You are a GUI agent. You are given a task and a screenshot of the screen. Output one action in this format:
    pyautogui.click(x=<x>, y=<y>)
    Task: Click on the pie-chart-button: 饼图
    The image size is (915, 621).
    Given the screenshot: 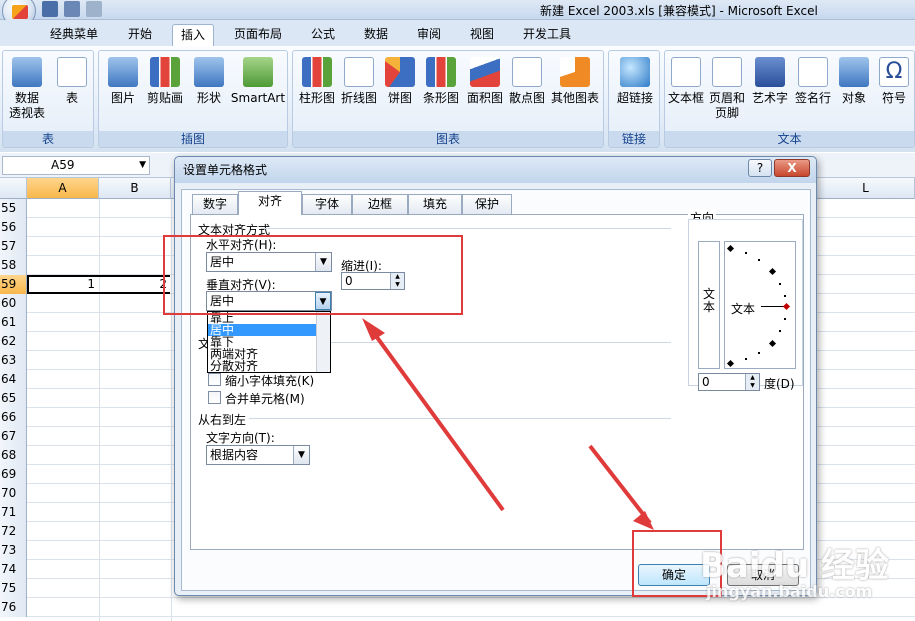 What is the action you would take?
    pyautogui.click(x=400, y=81)
    